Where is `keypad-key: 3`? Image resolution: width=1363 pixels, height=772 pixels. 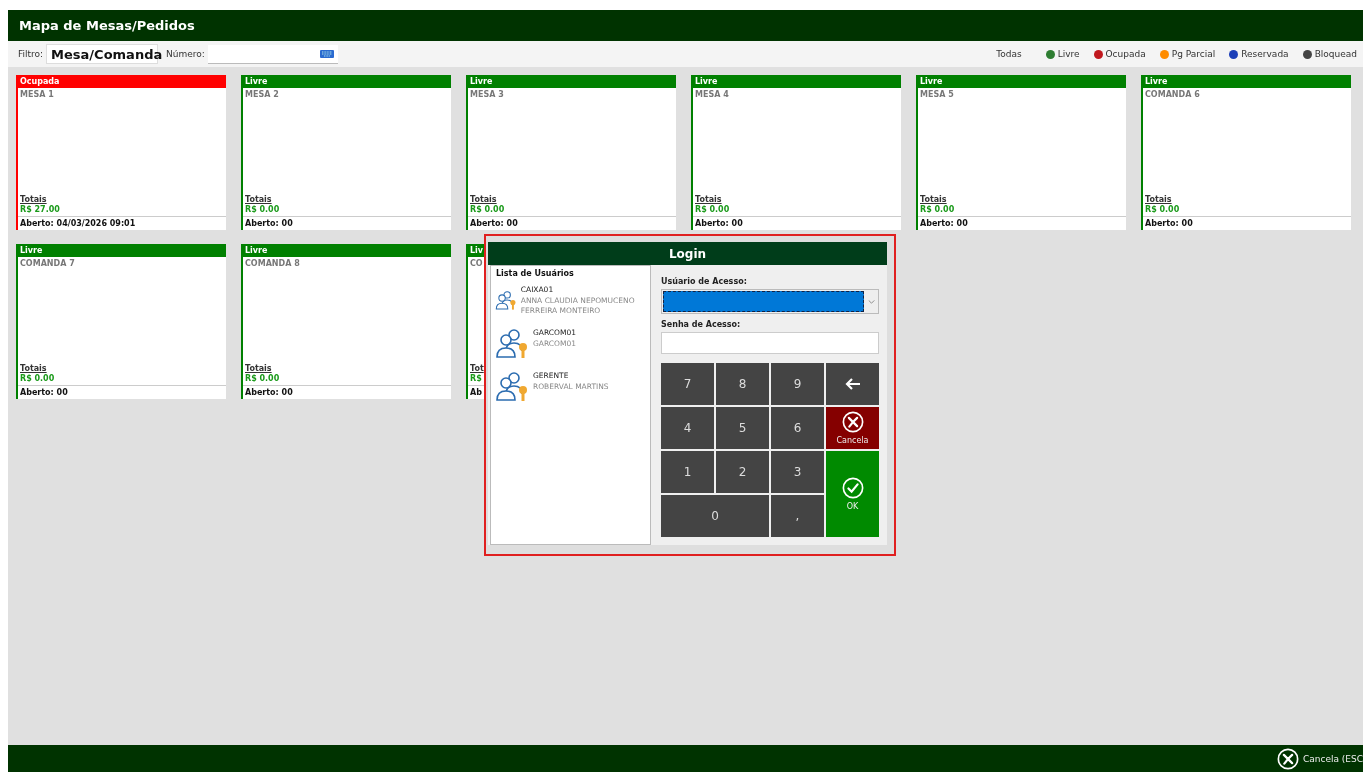
keypad-key: 3 is located at coordinates (797, 472).